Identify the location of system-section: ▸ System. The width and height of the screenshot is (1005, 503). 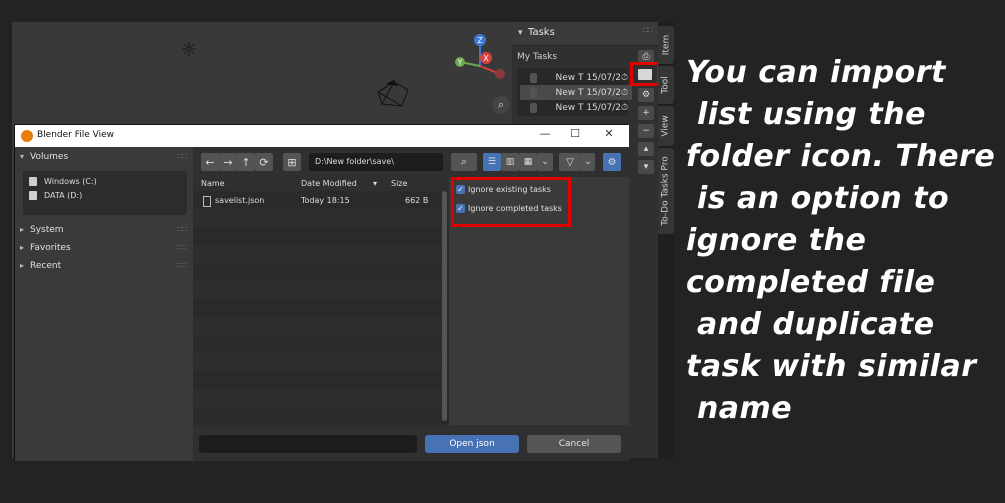
(42, 230).